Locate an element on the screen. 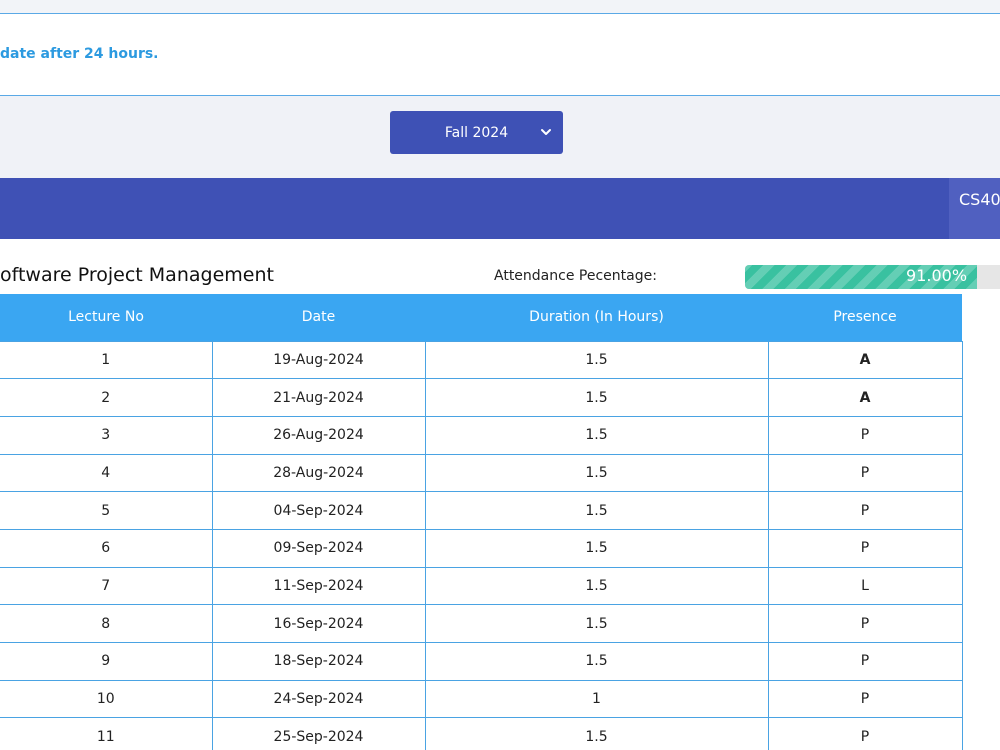 The width and height of the screenshot is (1000, 750). lecture-no-cell: 1 is located at coordinates (106, 360).